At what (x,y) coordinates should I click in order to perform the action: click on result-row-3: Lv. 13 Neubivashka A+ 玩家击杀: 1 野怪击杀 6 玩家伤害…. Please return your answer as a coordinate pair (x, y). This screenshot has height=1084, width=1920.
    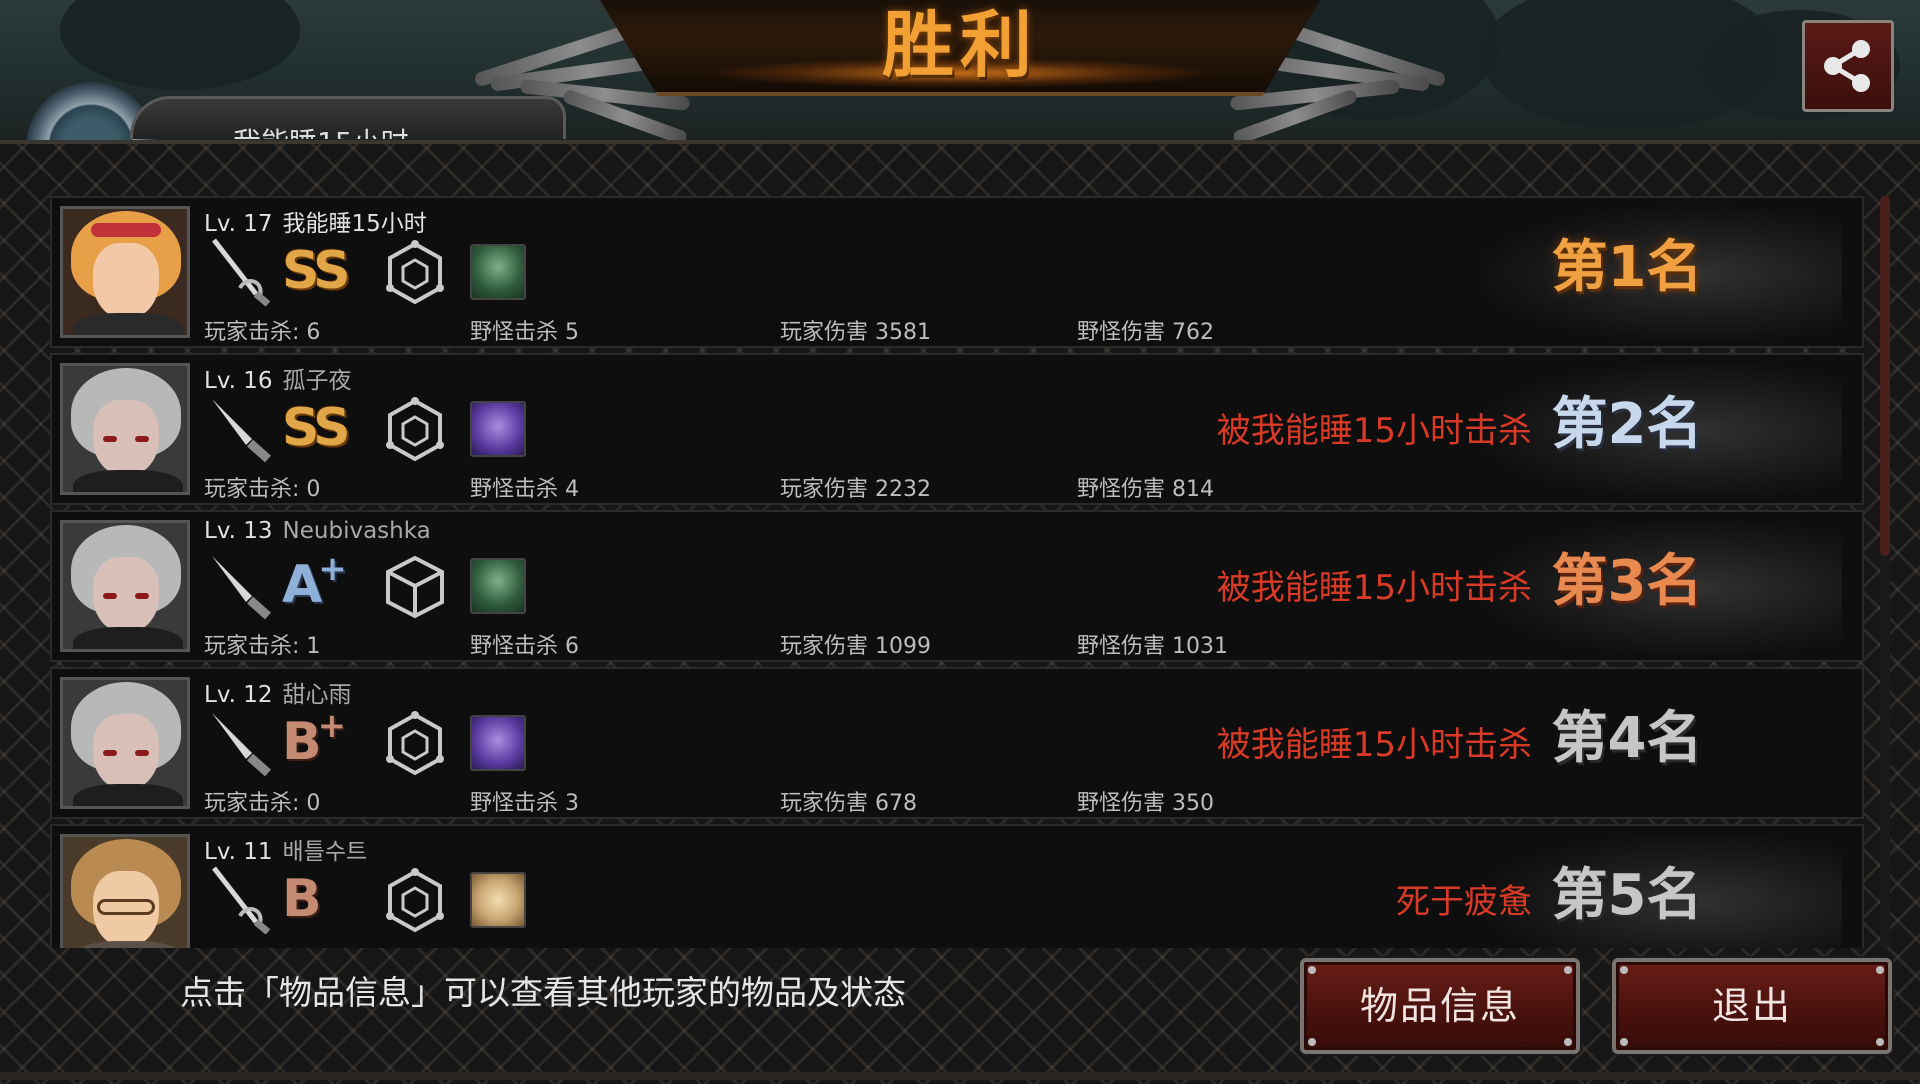
    Looking at the image, I should click on (957, 586).